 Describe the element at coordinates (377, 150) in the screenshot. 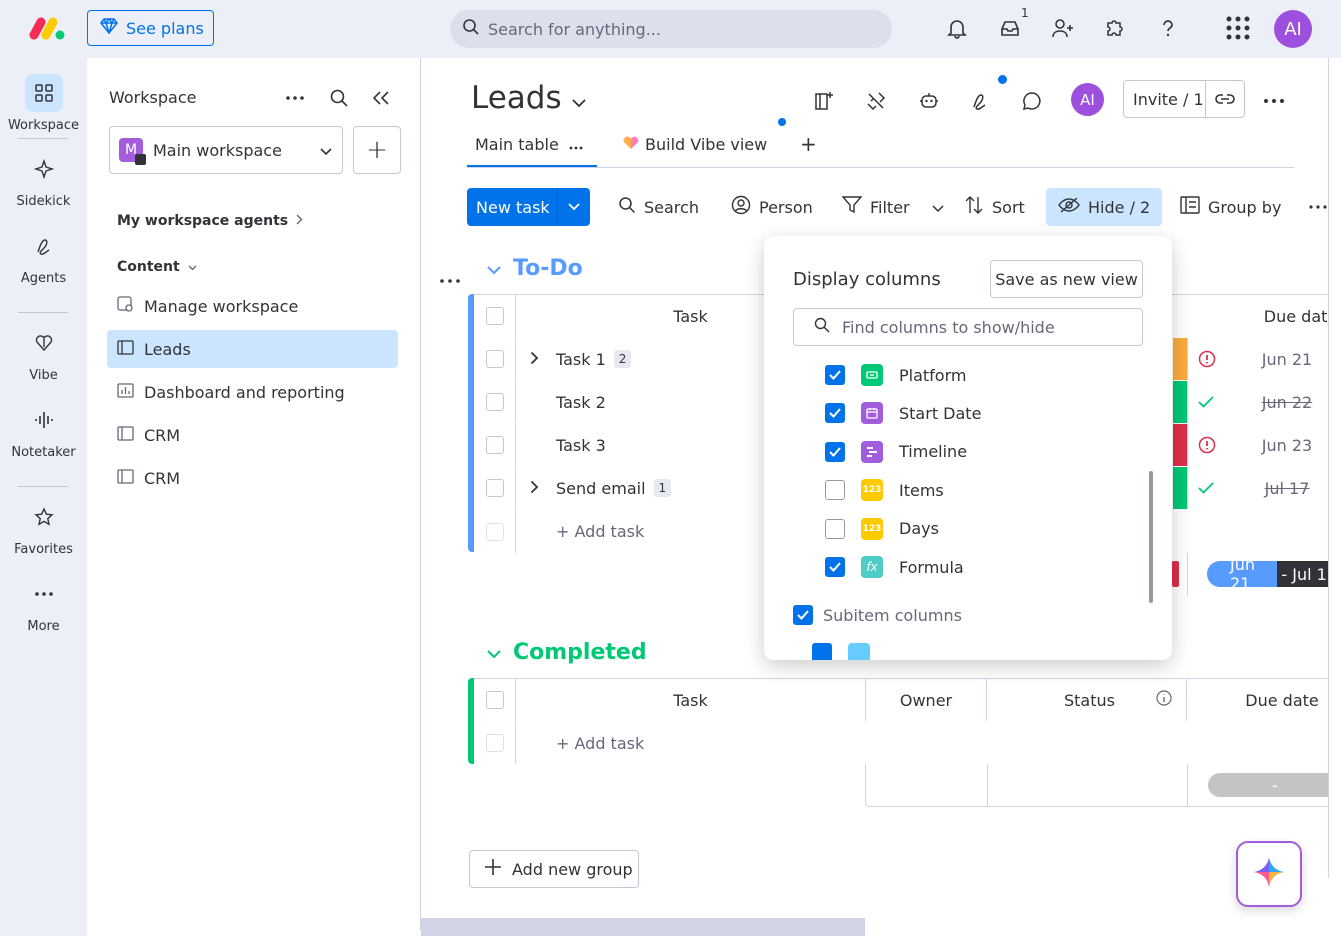

I see `add-item-button: +` at that location.